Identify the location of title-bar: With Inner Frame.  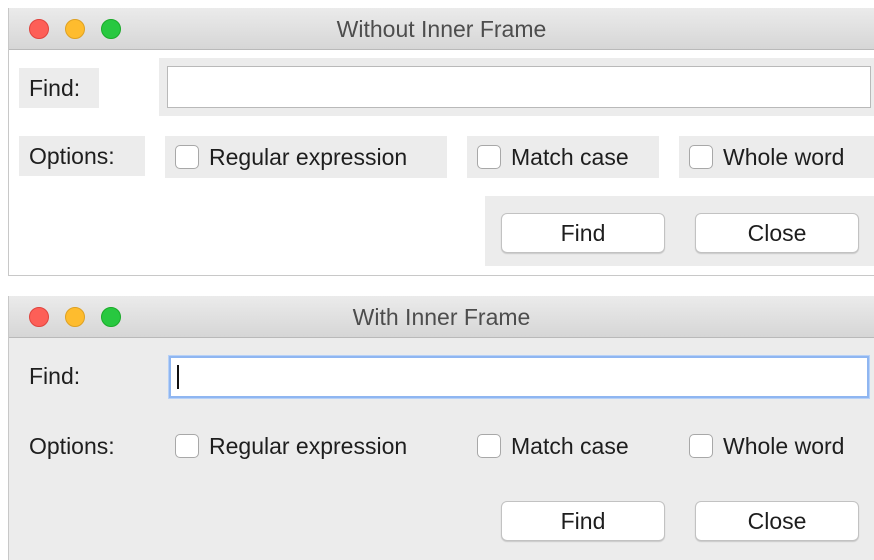
(441, 317).